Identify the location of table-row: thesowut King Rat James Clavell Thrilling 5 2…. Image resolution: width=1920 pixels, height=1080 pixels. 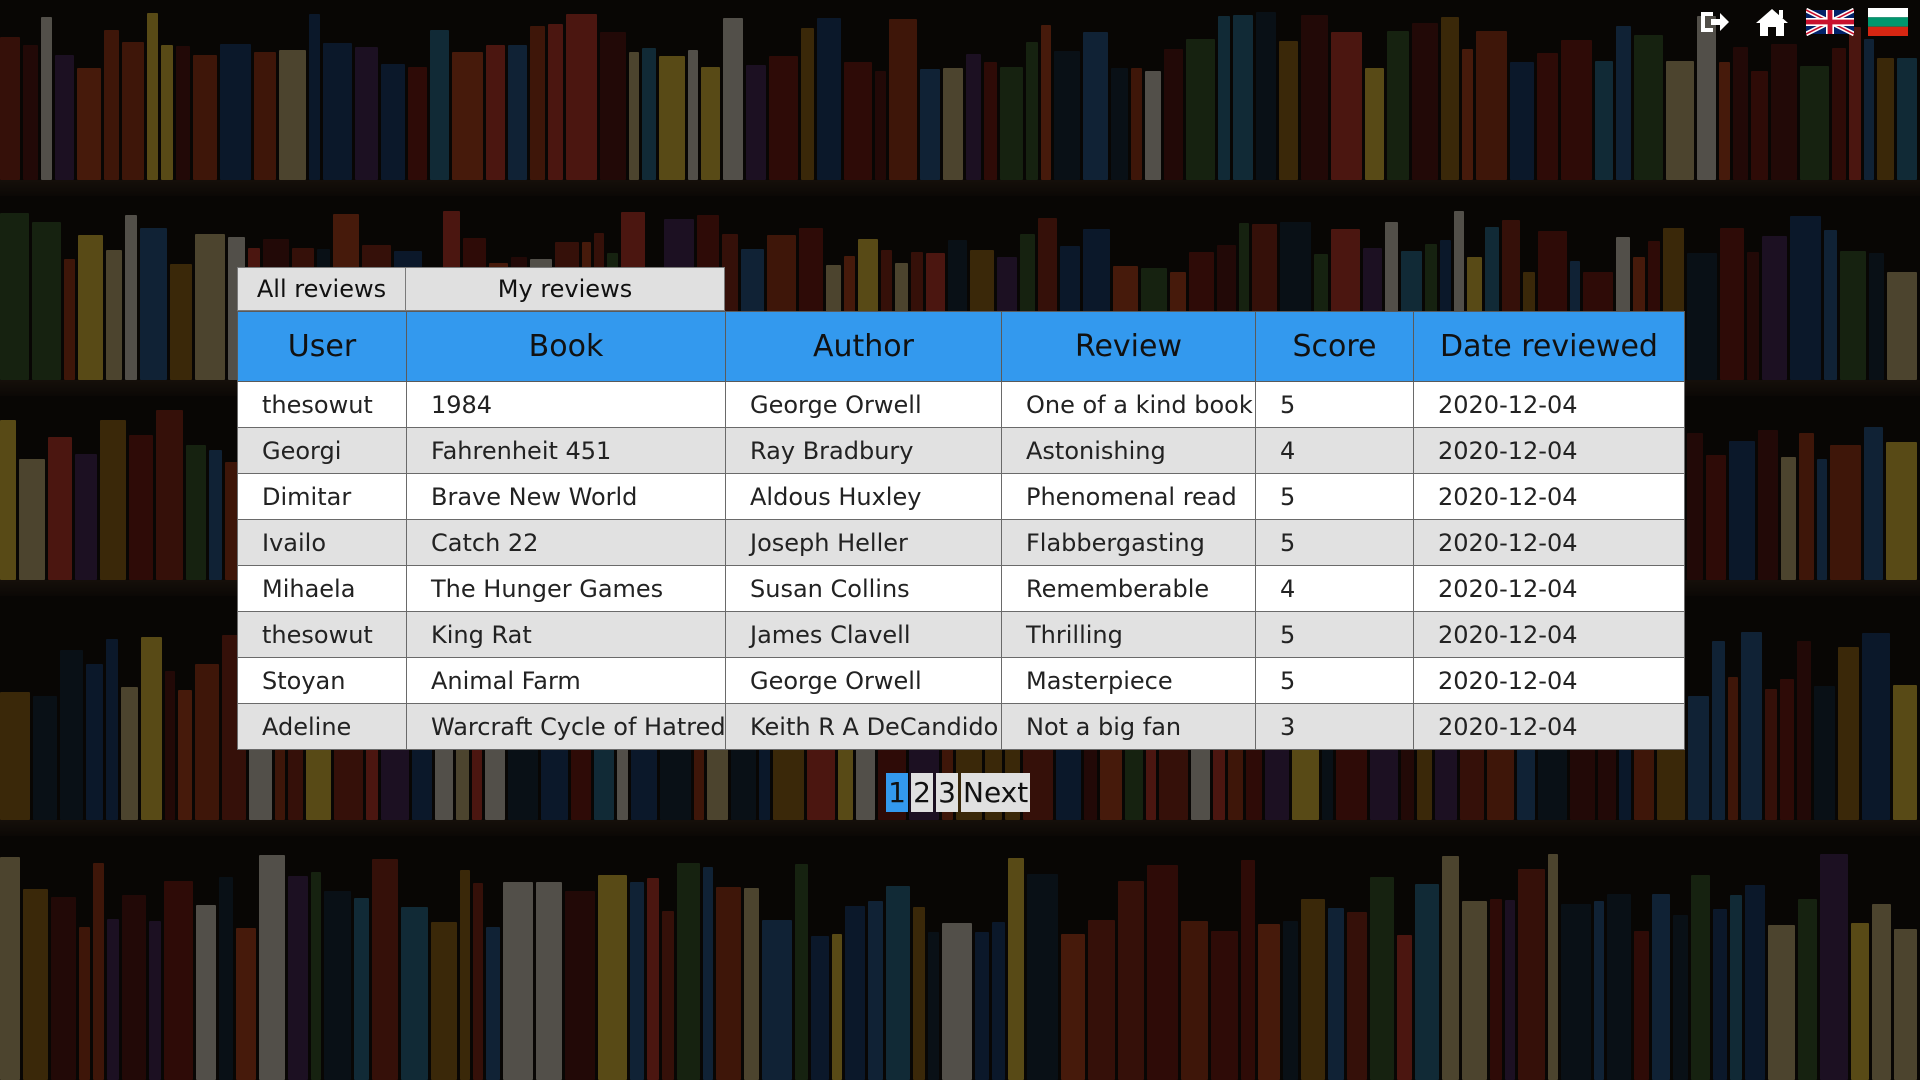
(961, 634).